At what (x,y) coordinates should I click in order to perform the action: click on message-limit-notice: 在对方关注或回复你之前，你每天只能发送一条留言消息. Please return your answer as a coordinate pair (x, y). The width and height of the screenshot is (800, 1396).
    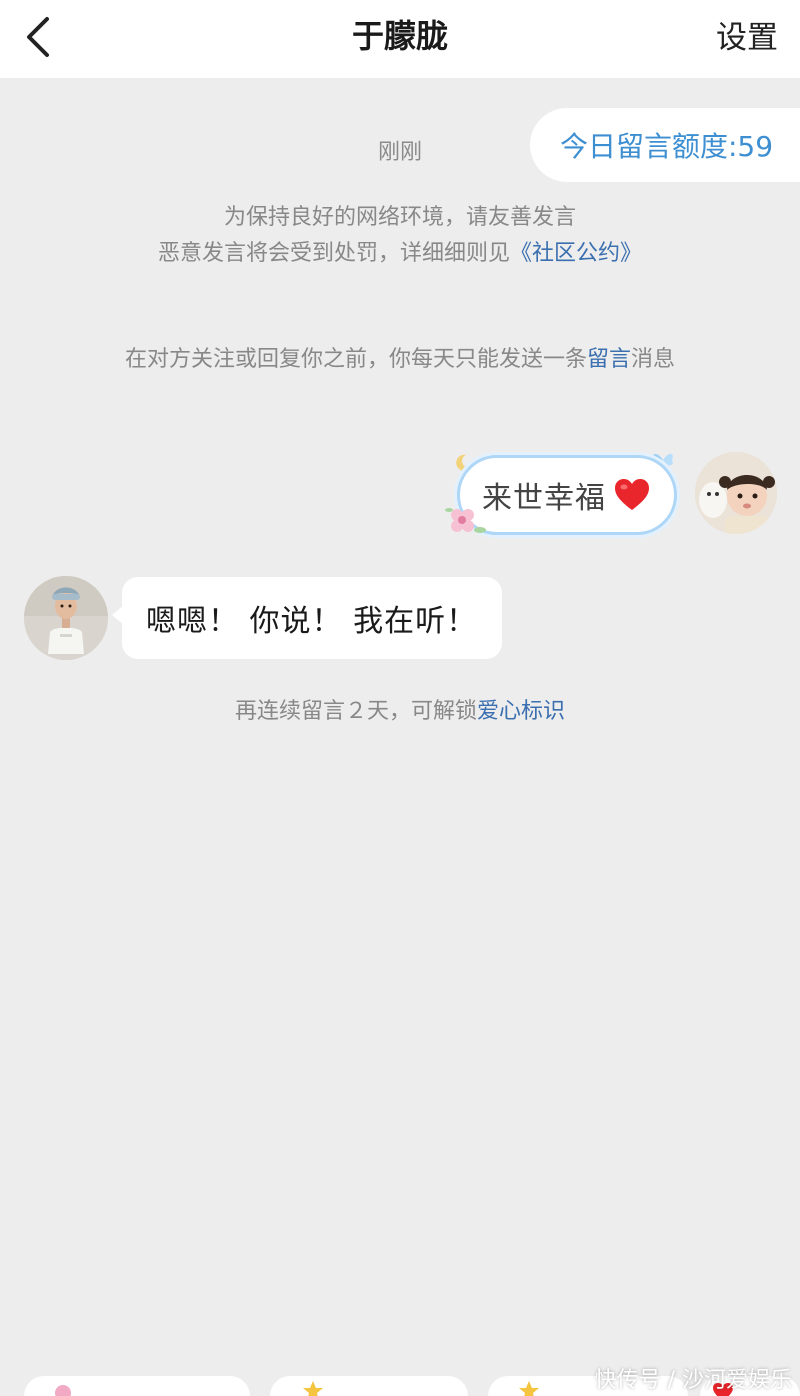
    Looking at the image, I should click on (400, 360).